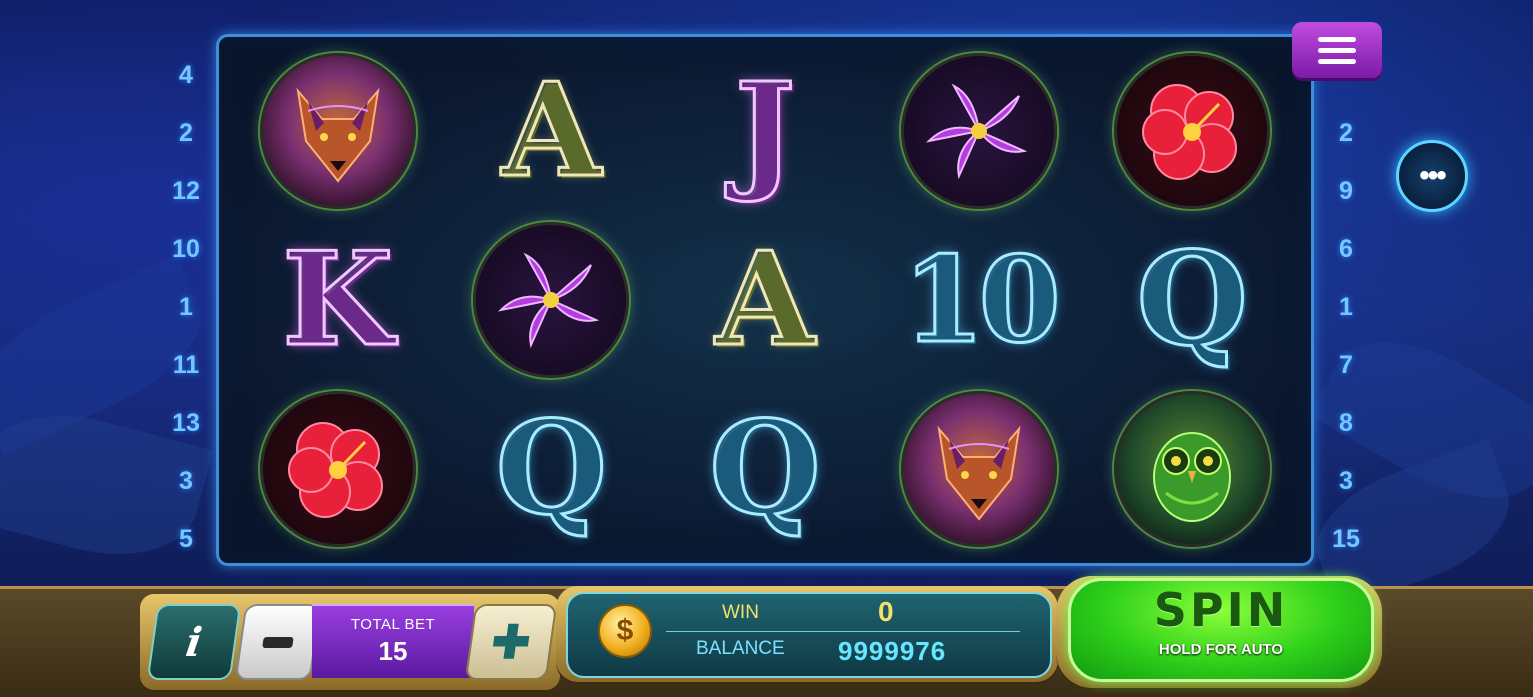 This screenshot has height=697, width=1533. Describe the element at coordinates (740, 612) in the screenshot. I see `win-label: WIN` at that location.